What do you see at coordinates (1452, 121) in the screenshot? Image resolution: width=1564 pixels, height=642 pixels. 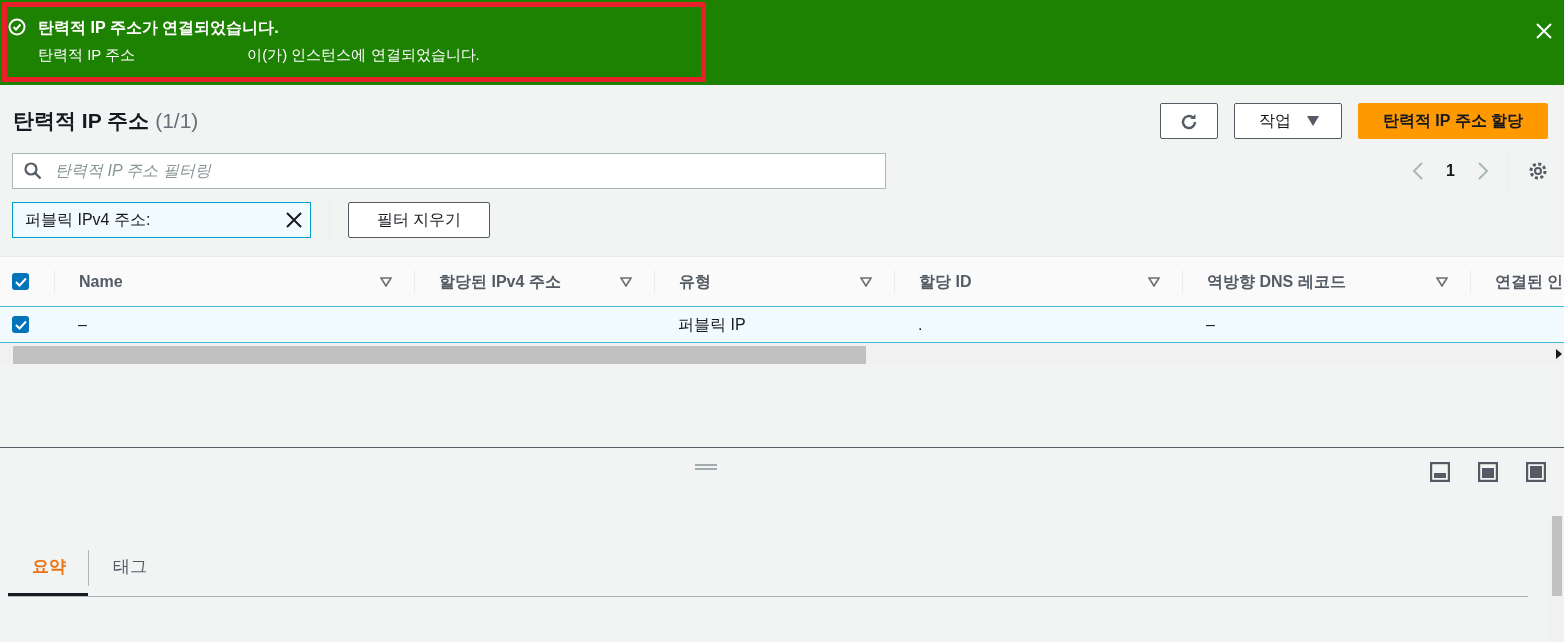 I see `allocate-button: 탄력적 IP 주소 할당` at bounding box center [1452, 121].